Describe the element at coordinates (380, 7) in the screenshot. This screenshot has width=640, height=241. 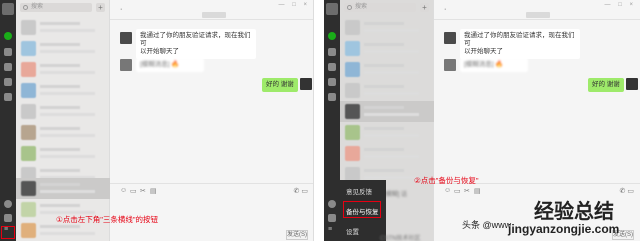
I see `right-search-input: 搜索` at that location.